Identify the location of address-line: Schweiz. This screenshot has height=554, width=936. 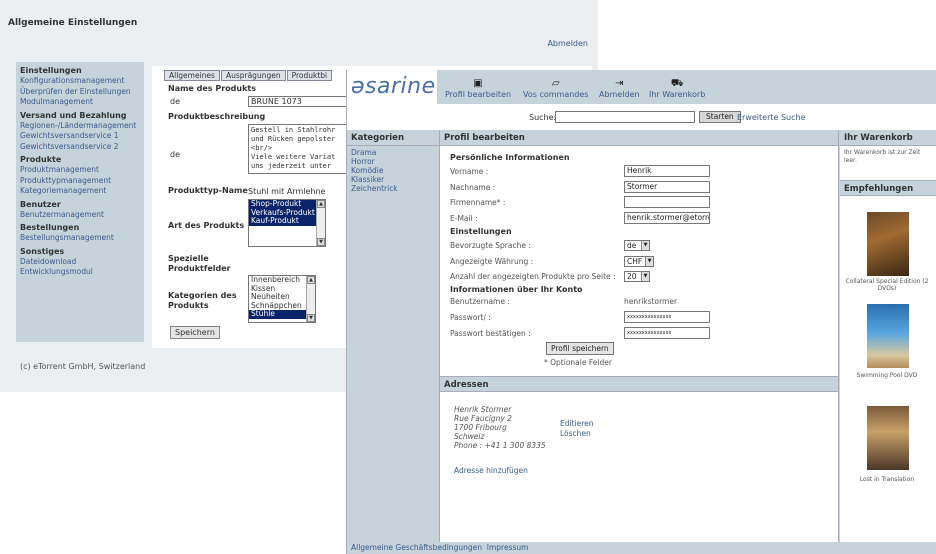
(469, 436).